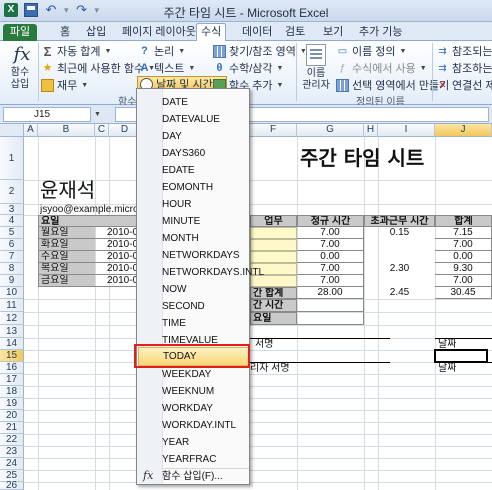 The height and width of the screenshot is (490, 492). I want to click on column-header: C, so click(102, 130).